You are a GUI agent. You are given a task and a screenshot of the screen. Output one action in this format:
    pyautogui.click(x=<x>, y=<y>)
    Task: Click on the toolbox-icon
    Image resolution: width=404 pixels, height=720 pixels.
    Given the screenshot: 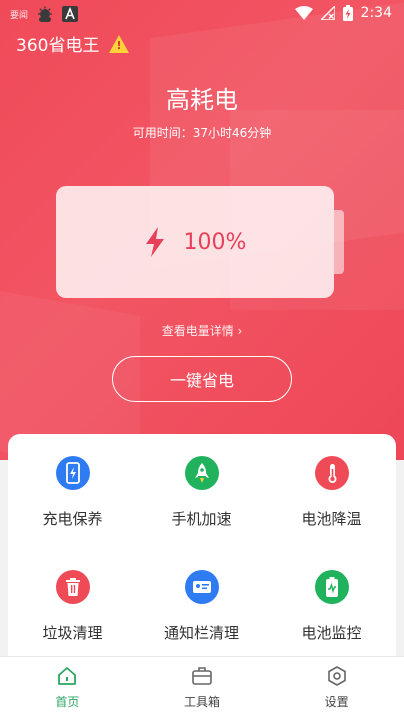 What is the action you would take?
    pyautogui.click(x=202, y=676)
    